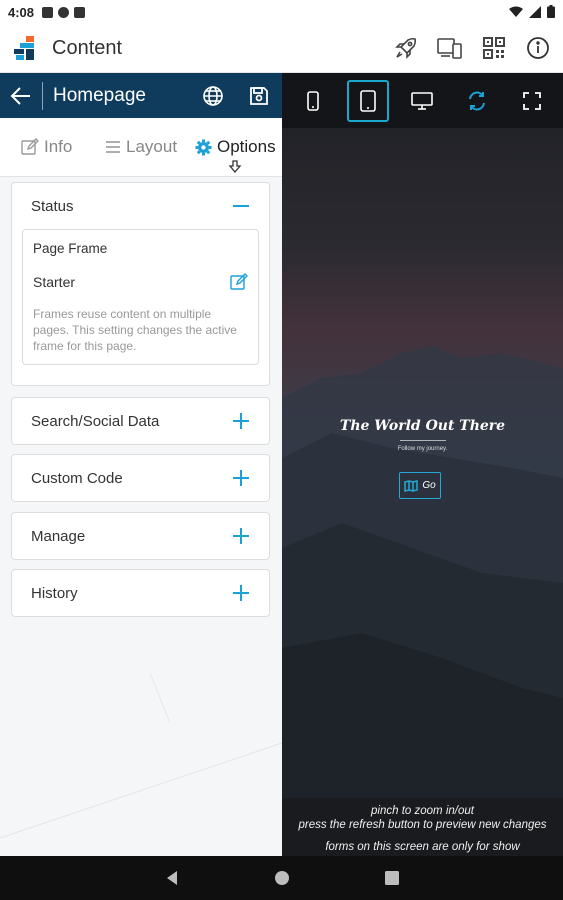 The width and height of the screenshot is (563, 900). I want to click on arrow-down-icon, so click(235, 167).